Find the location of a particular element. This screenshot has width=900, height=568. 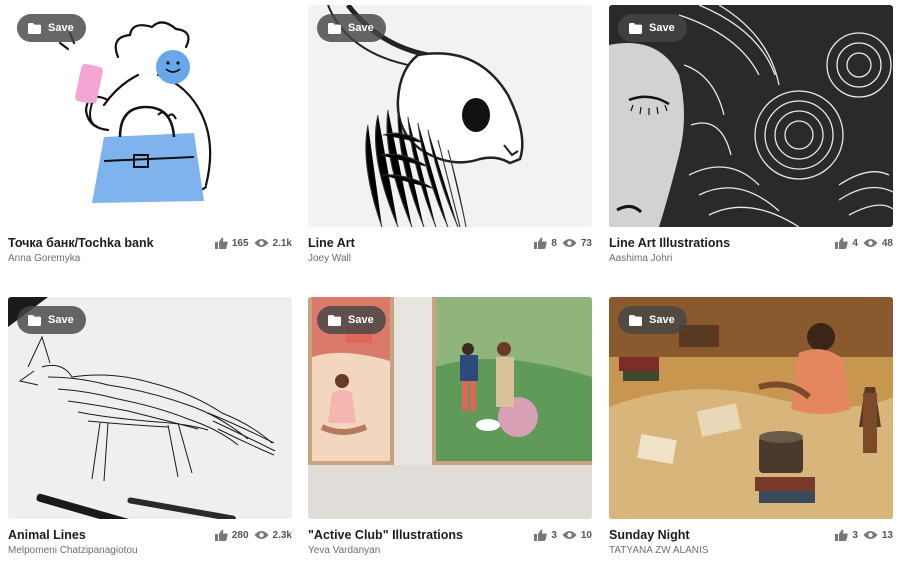

views-count: 10 is located at coordinates (586, 535).